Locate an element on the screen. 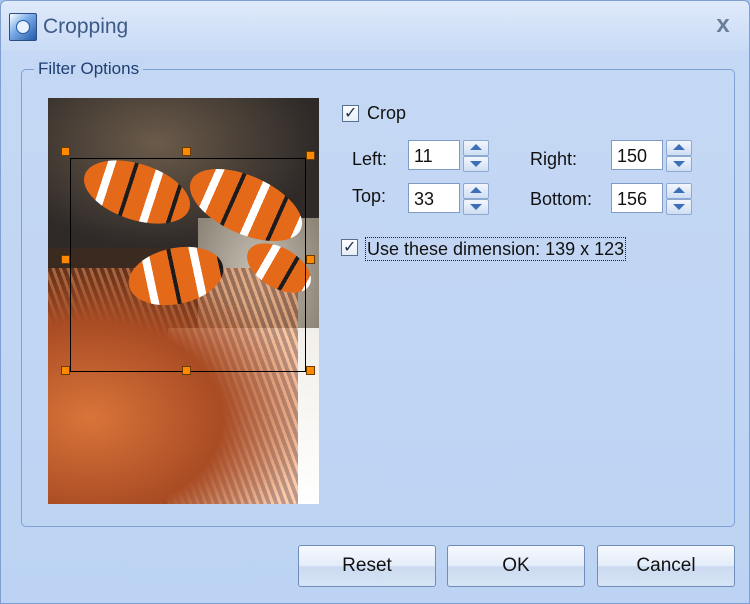 This screenshot has height=604, width=750. top-spin-up is located at coordinates (476, 191).